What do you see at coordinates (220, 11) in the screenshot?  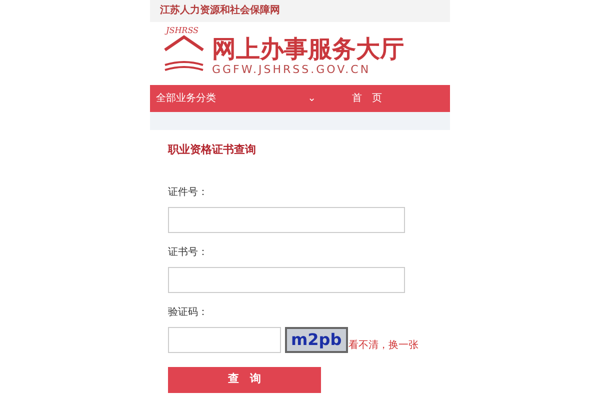 I see `site-name: 江苏人力资源和社会保障网` at bounding box center [220, 11].